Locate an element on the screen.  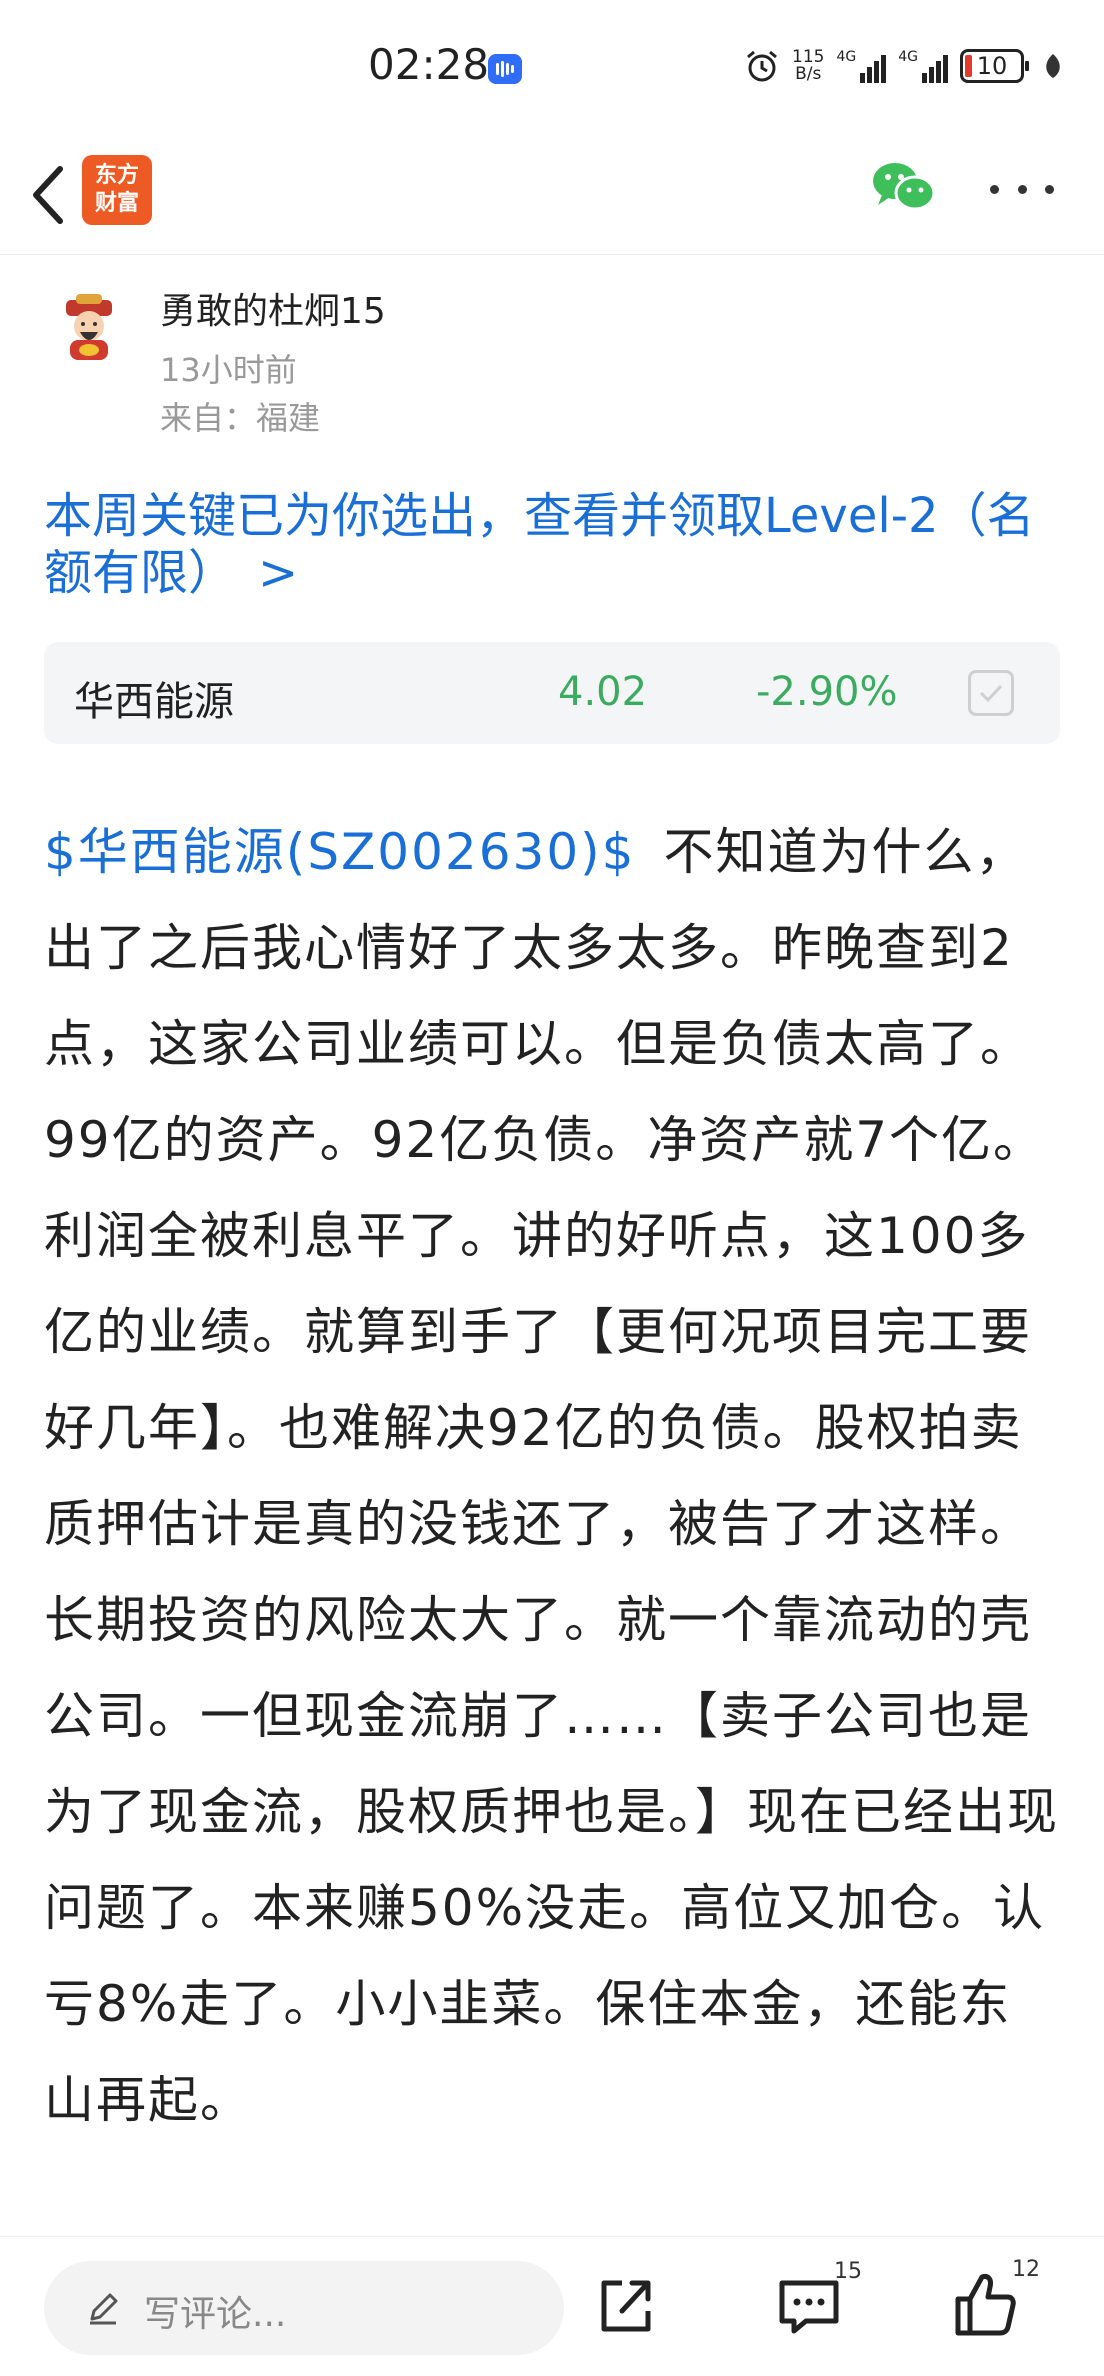
post-location: 来自：福建 is located at coordinates (240, 418).